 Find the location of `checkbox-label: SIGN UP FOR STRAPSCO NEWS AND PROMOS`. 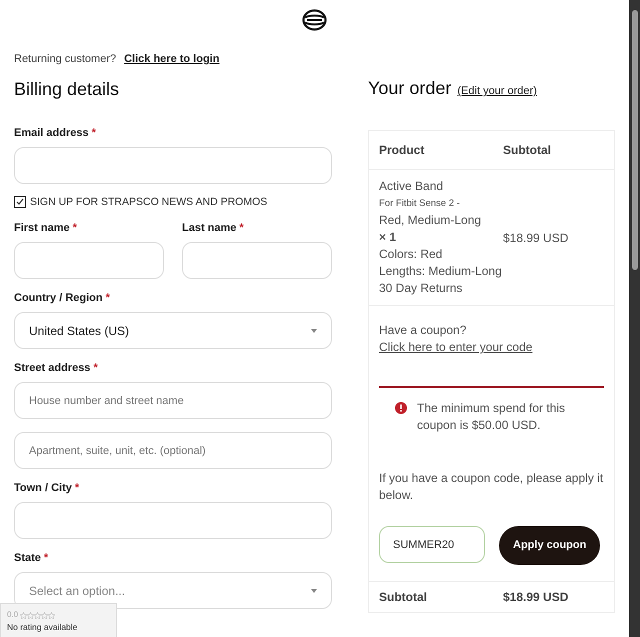

checkbox-label: SIGN UP FOR STRAPSCO NEWS AND PROMOS is located at coordinates (149, 202).